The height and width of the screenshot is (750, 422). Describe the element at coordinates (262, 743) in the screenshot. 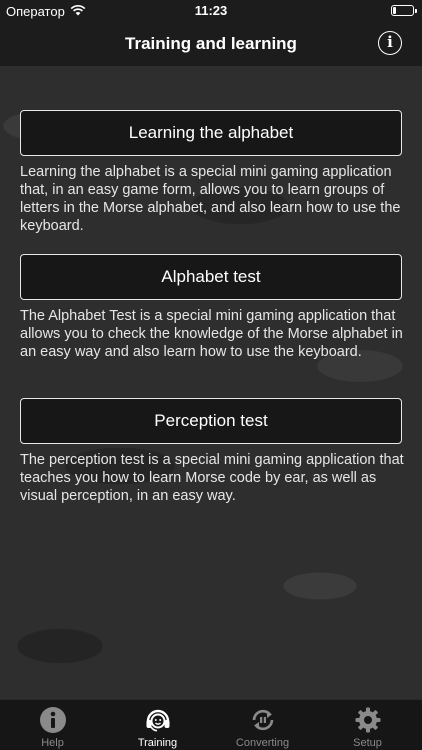

I see `tab-converting-label: Converting` at that location.